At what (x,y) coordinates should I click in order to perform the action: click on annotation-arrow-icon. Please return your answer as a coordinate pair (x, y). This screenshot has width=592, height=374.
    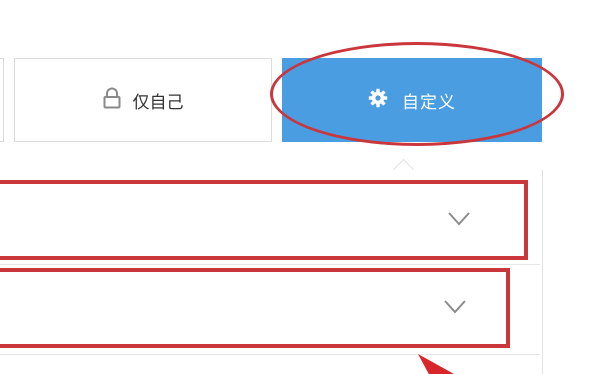
    Looking at the image, I should click on (436, 364).